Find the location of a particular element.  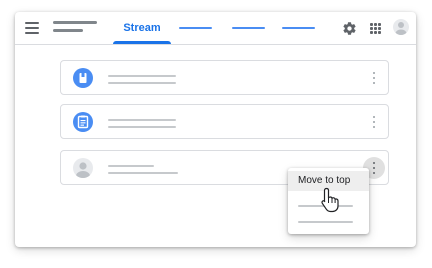

stream-card-assignment is located at coordinates (224, 121).